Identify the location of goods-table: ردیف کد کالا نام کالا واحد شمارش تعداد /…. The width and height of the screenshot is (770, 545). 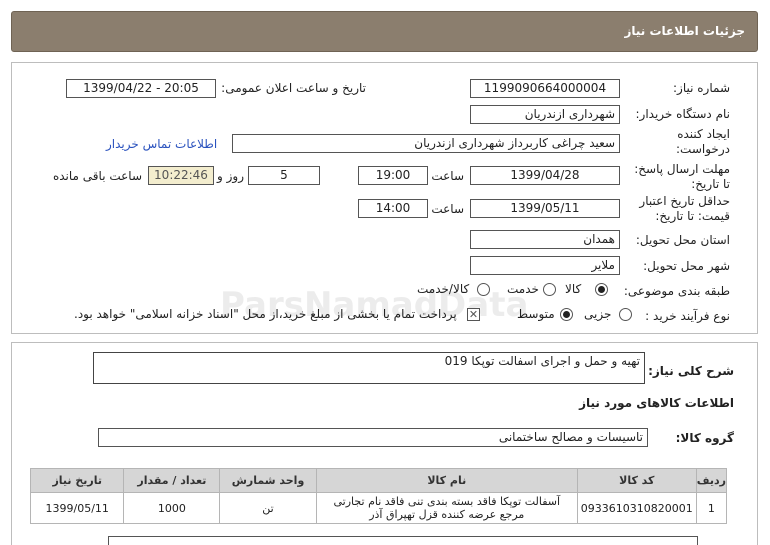
(378, 496).